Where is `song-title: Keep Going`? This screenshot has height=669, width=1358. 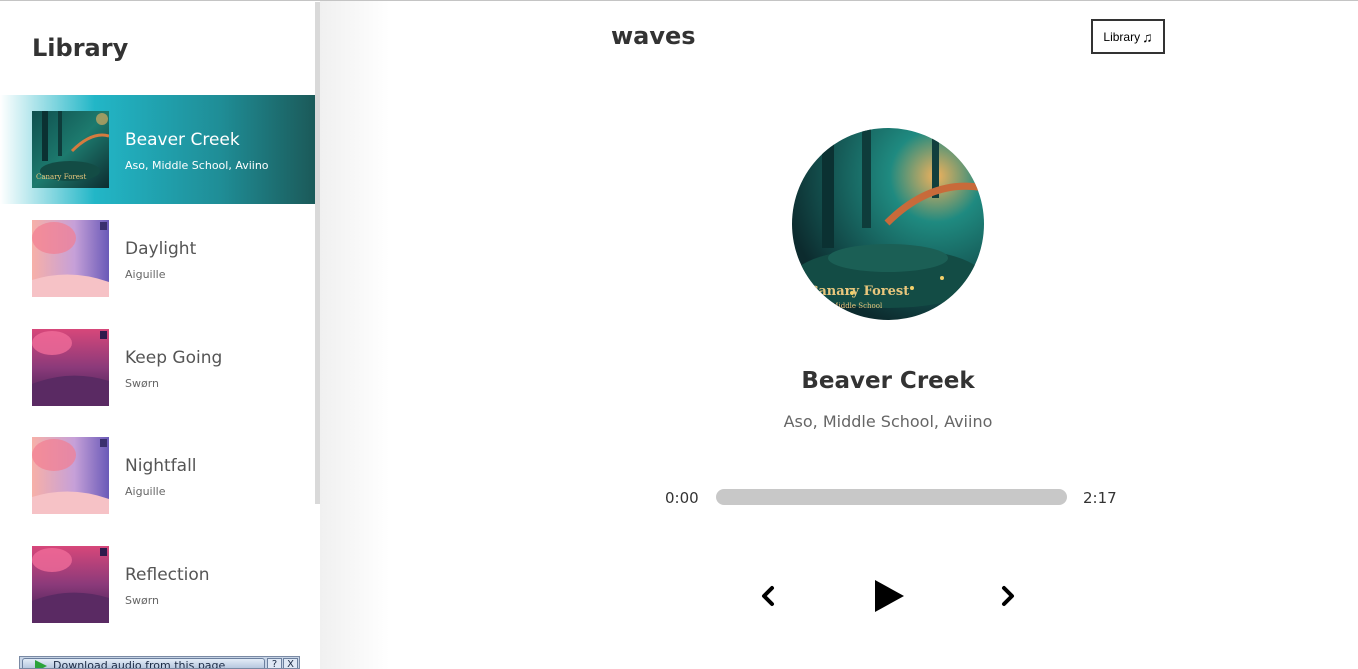 song-title: Keep Going is located at coordinates (174, 358).